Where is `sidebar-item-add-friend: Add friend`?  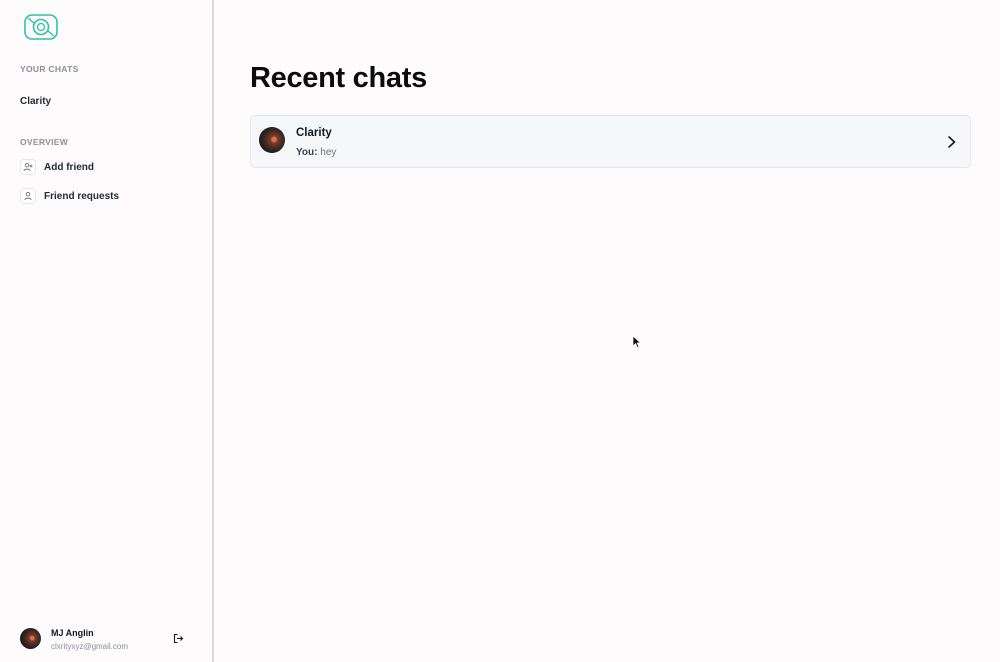 sidebar-item-add-friend: Add friend is located at coordinates (57, 167).